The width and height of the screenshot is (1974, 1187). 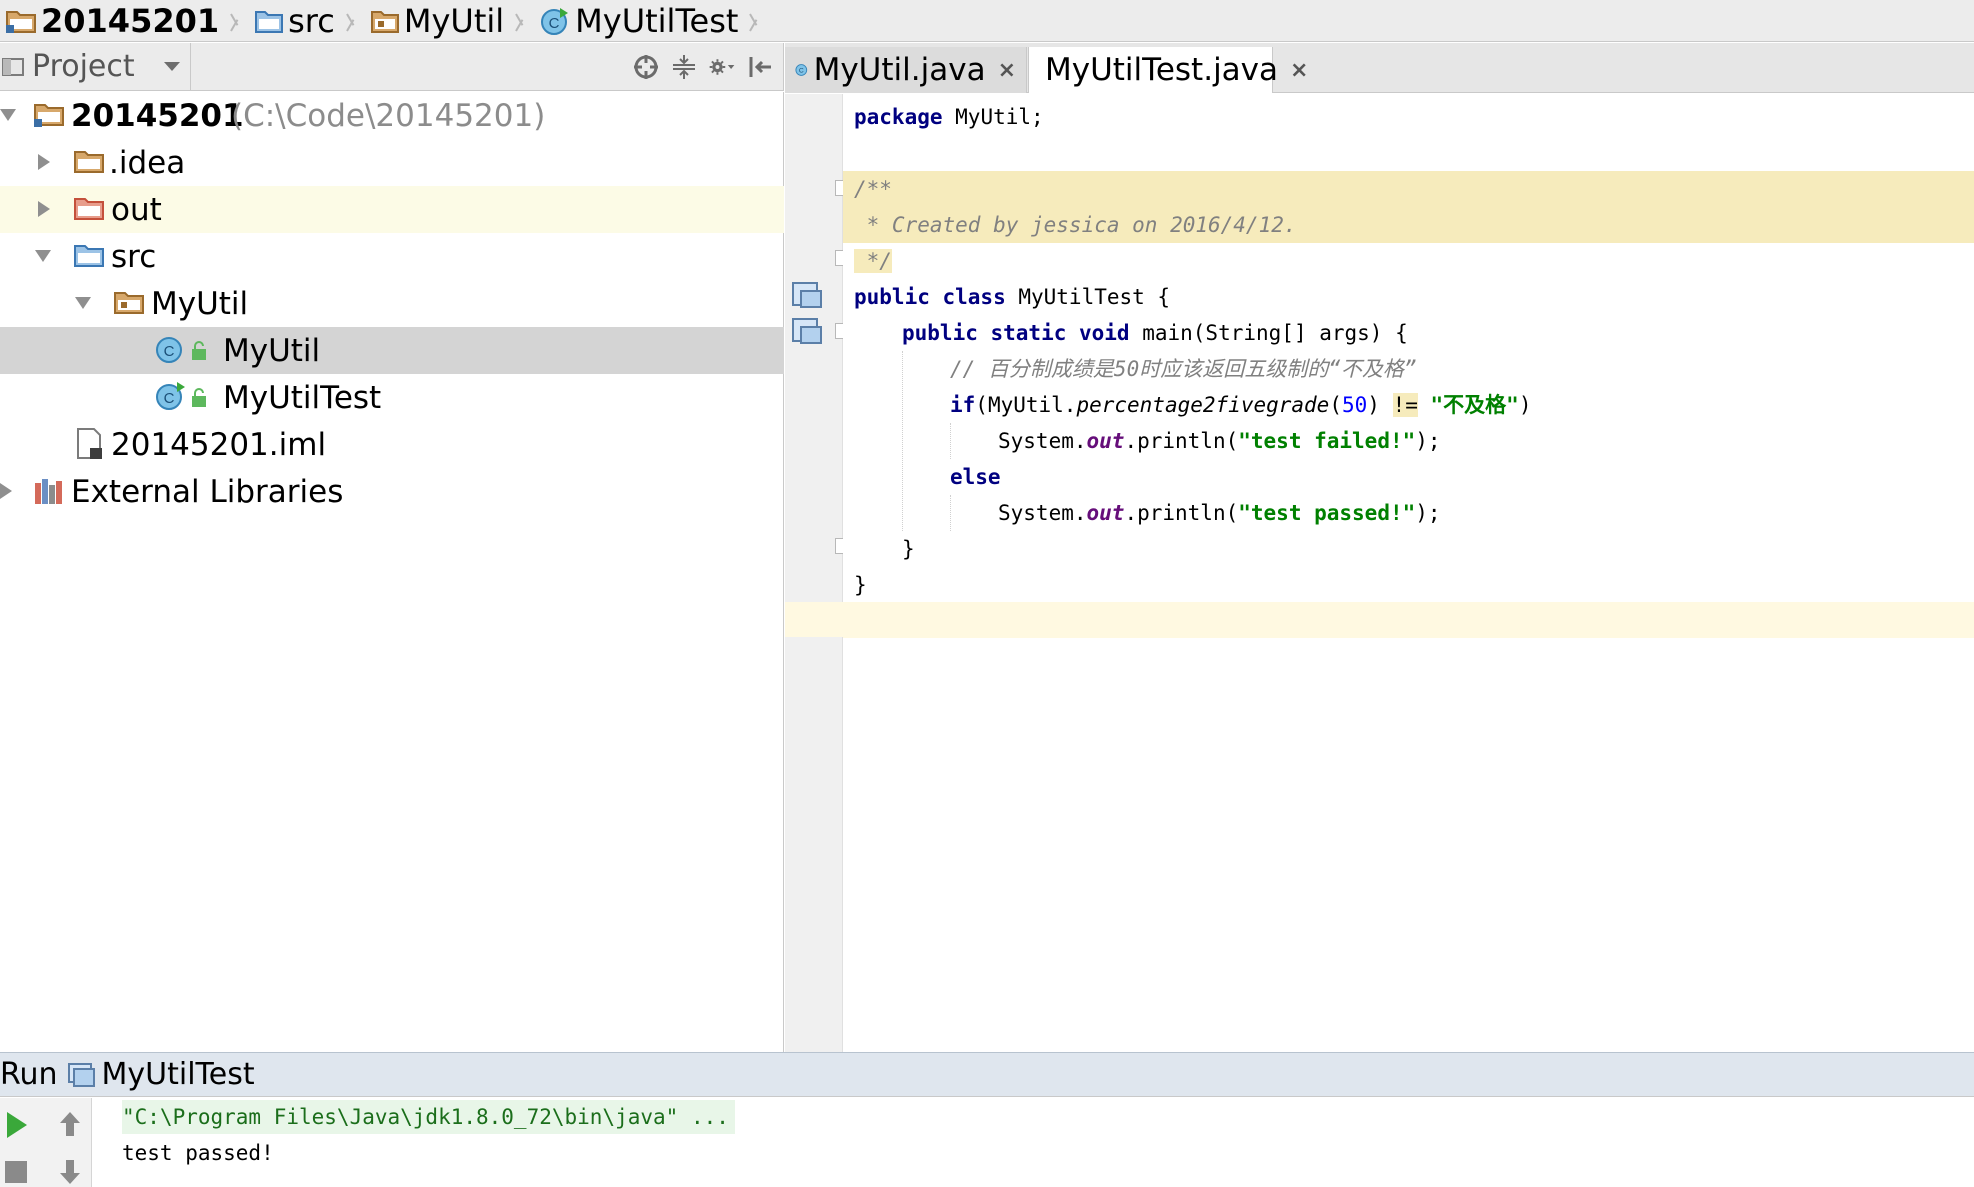 What do you see at coordinates (641, 21) in the screenshot?
I see `breadcrumb-class: C MyUtilTest` at bounding box center [641, 21].